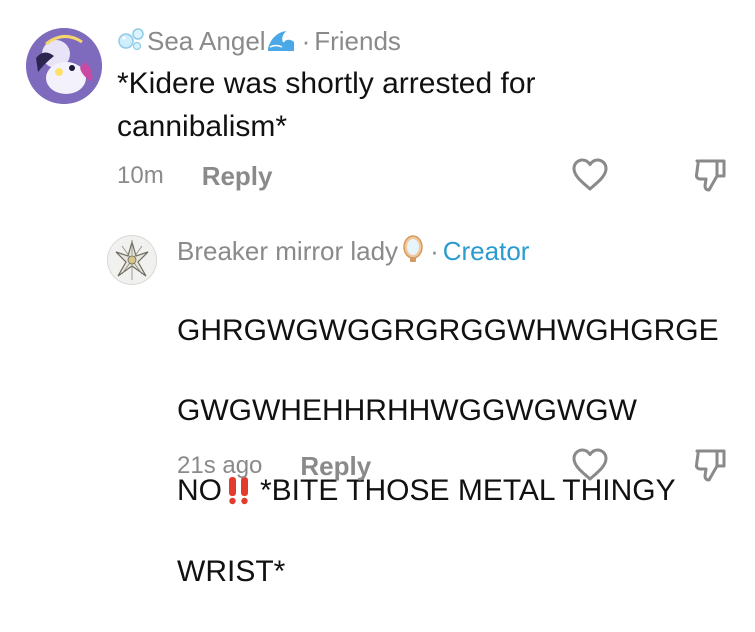 This screenshot has height=632, width=755. I want to click on comment-username: Breaker mirror lady, so click(287, 251).